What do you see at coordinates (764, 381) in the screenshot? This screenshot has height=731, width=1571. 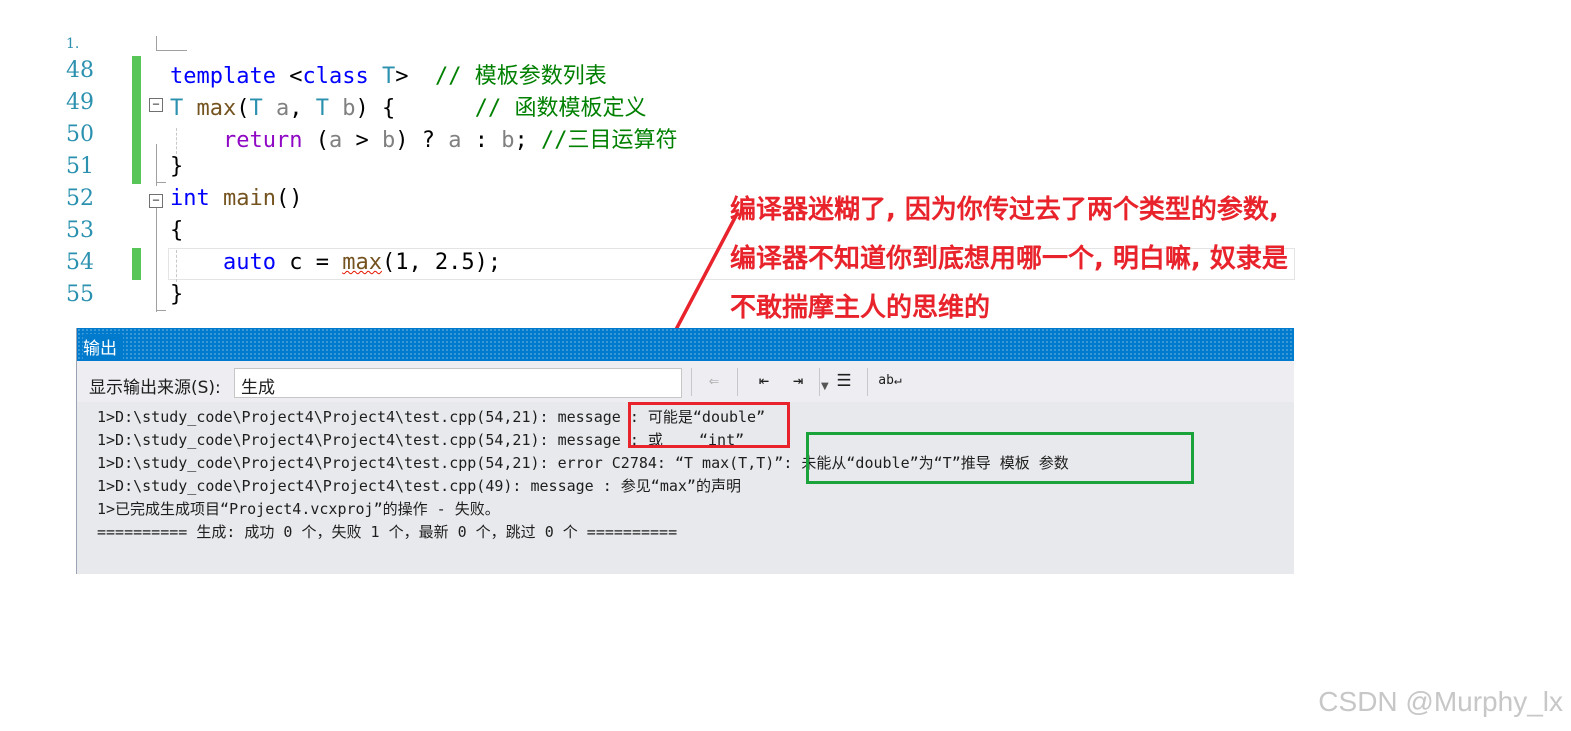 I see `previous-message-icon: ⇤` at bounding box center [764, 381].